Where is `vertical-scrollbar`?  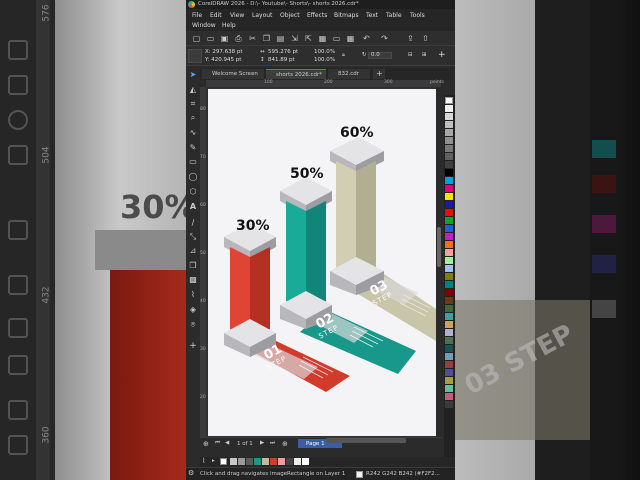 vertical-scrollbar is located at coordinates (439, 262).